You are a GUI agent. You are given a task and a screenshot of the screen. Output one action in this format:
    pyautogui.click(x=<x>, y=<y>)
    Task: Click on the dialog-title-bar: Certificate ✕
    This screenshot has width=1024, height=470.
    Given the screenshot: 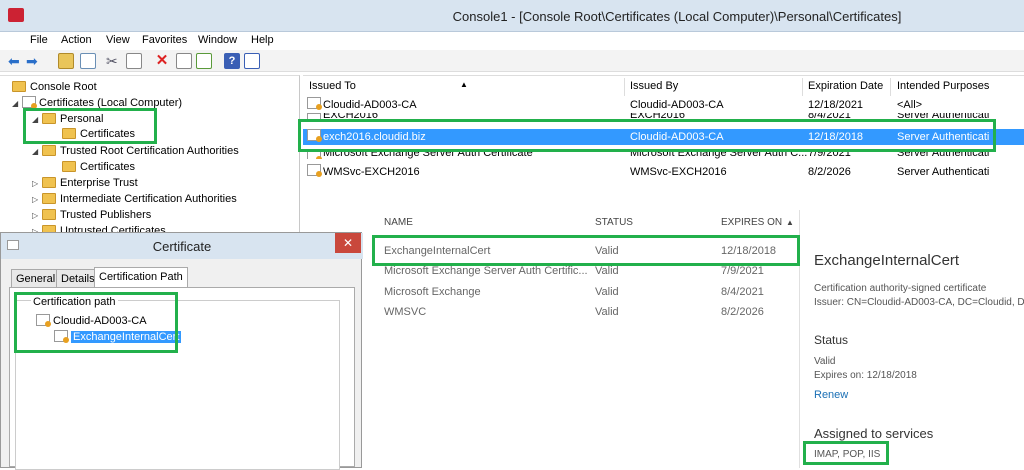 What is the action you would take?
    pyautogui.click(x=182, y=246)
    